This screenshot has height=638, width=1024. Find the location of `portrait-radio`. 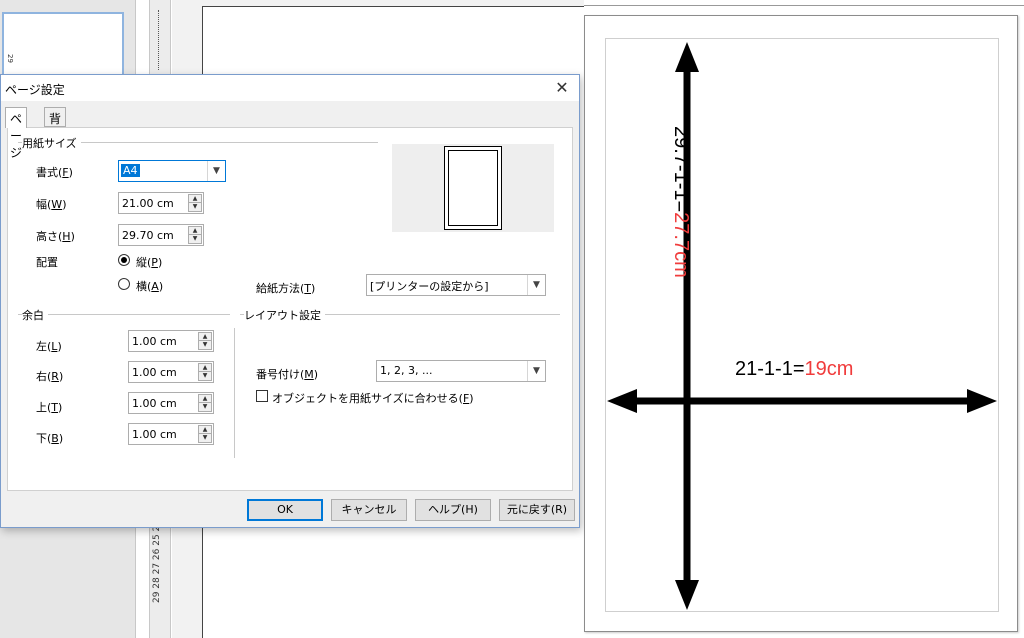

portrait-radio is located at coordinates (124, 260).